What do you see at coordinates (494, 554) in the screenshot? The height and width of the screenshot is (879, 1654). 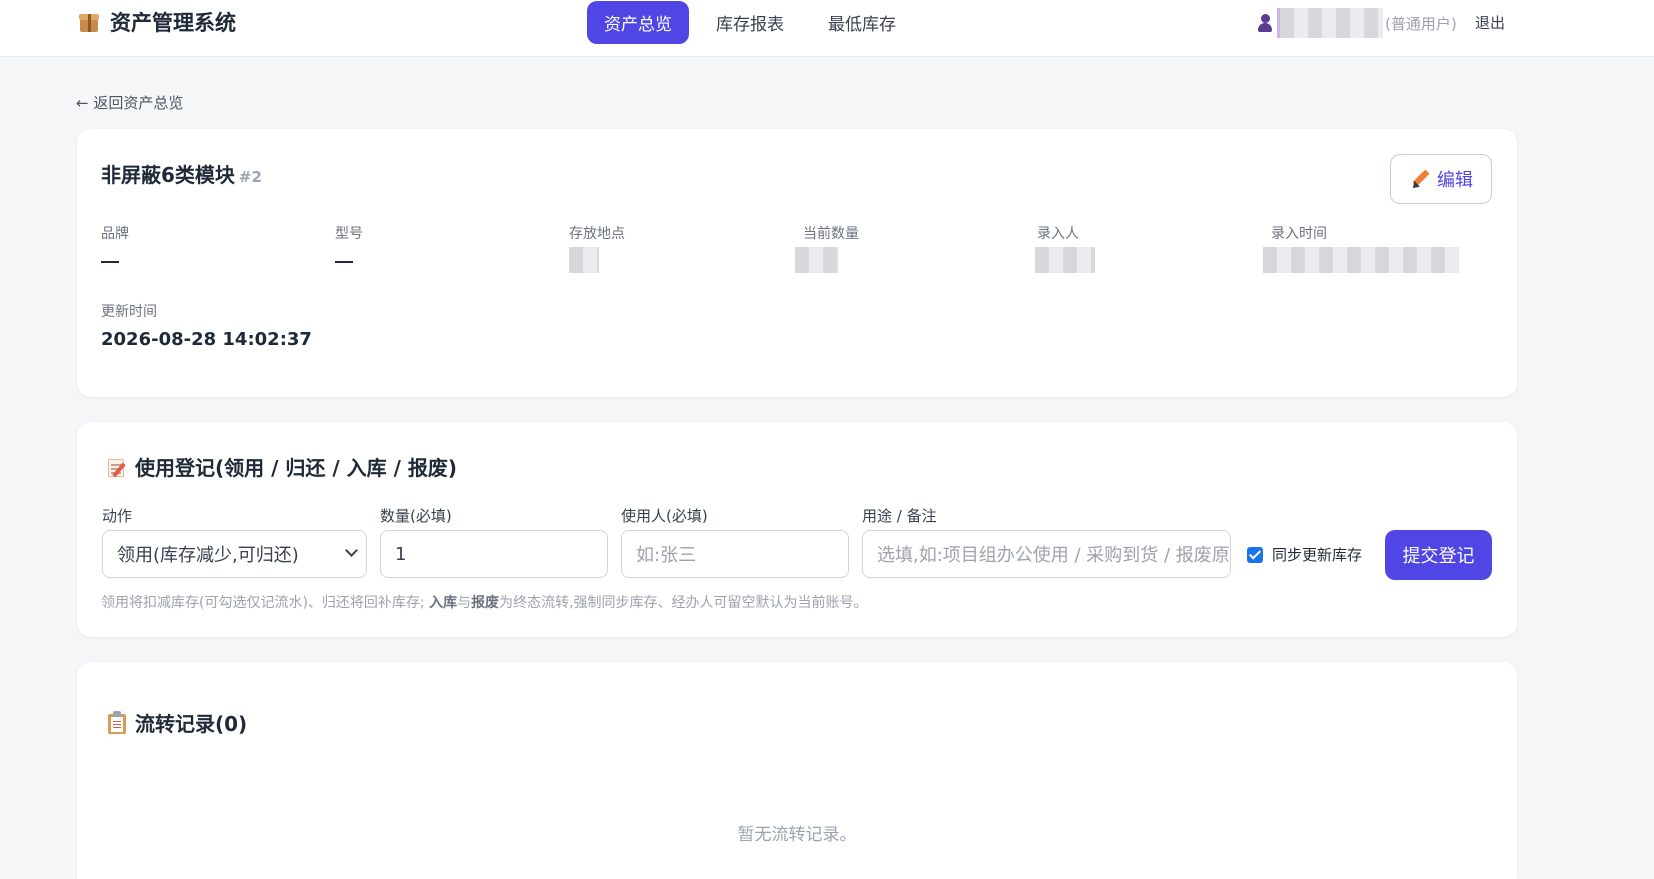 I see `quantity-input: 1` at bounding box center [494, 554].